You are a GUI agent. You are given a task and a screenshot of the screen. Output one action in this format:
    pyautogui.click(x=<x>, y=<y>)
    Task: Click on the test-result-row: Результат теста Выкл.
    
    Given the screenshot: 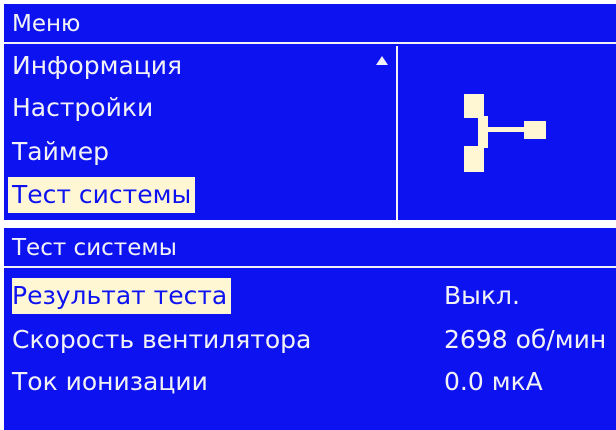 What is the action you would take?
    pyautogui.click(x=310, y=296)
    